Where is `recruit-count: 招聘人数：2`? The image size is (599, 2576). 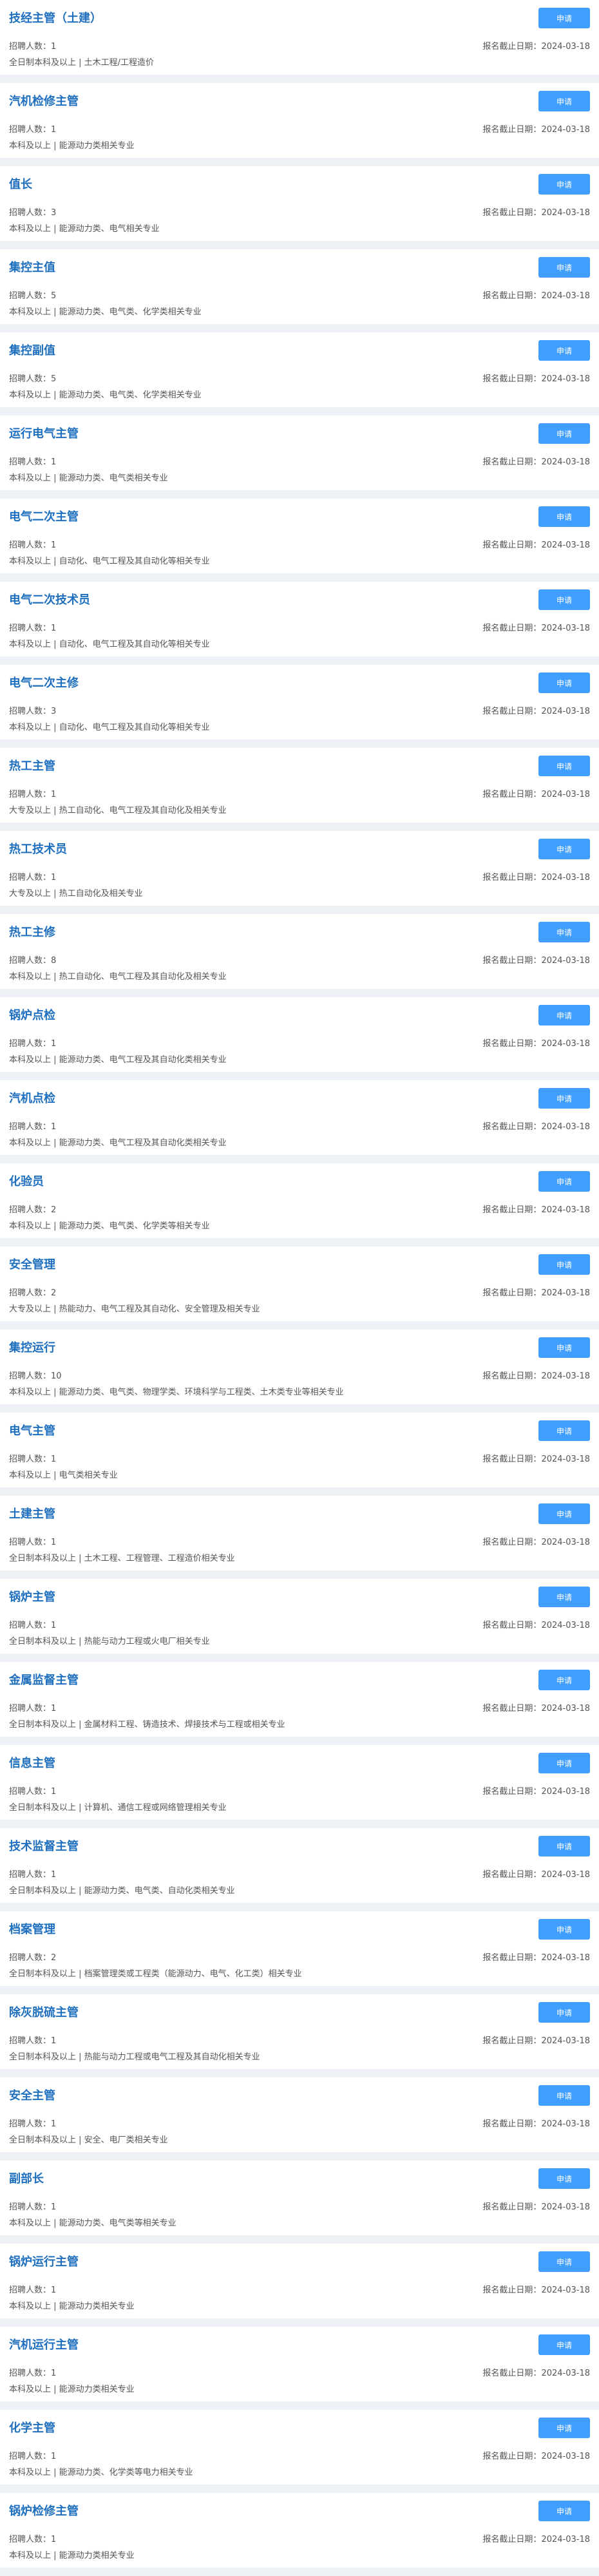 recruit-count: 招聘人数：2 is located at coordinates (32, 1957).